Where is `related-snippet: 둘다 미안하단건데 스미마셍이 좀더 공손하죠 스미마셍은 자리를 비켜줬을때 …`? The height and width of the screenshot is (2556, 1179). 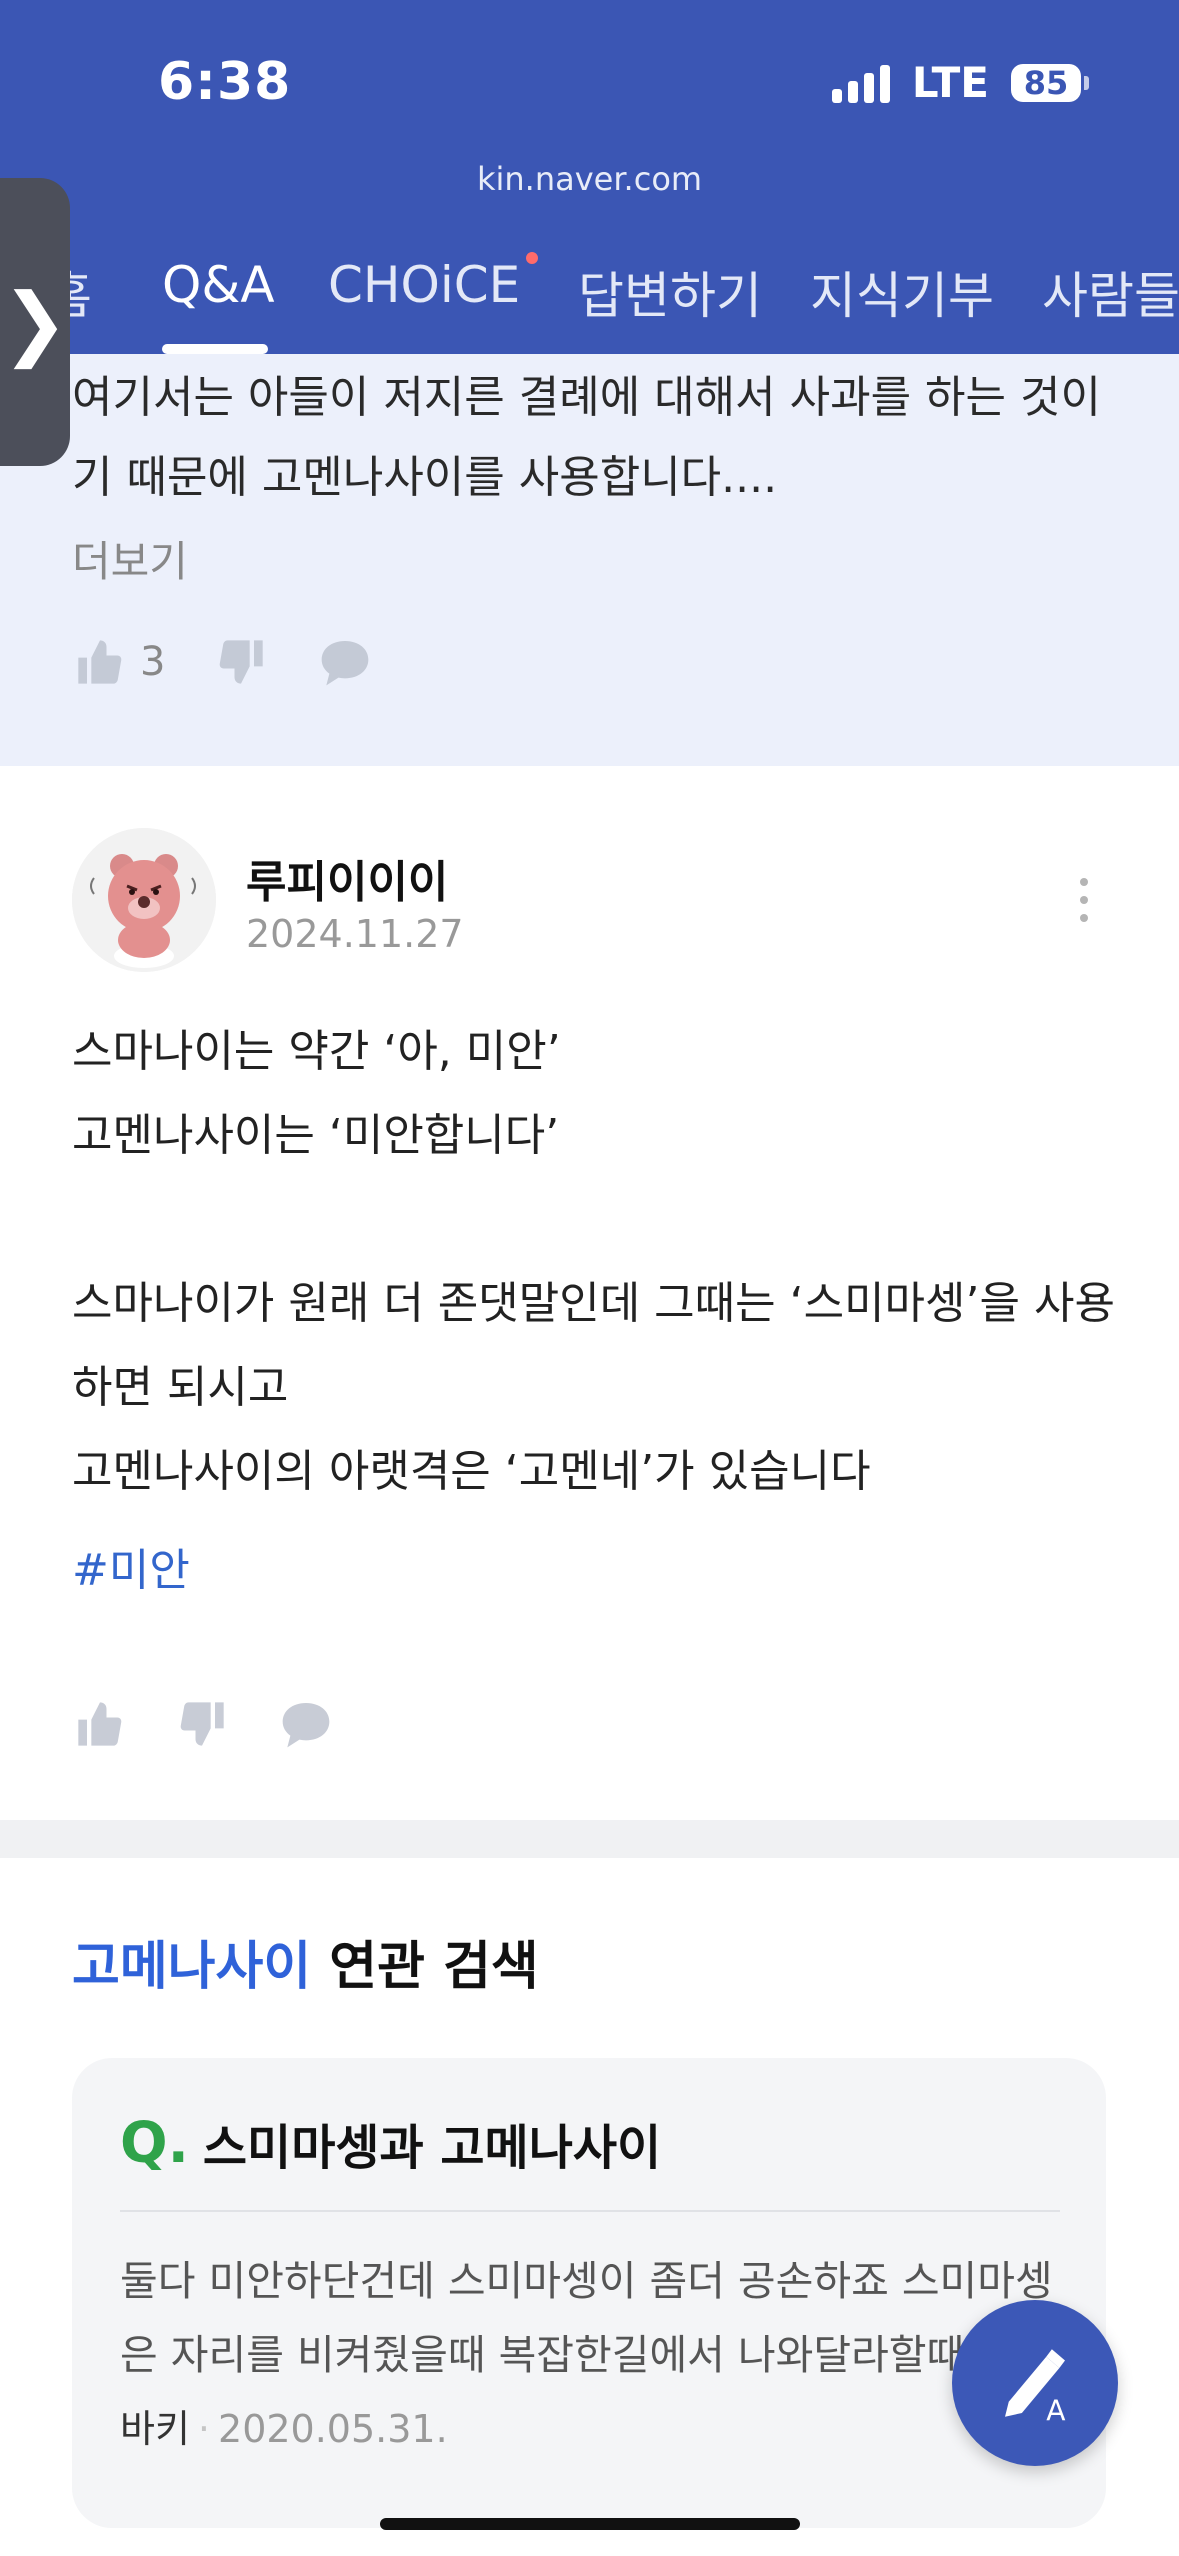 related-snippet: 둘다 미안하단건데 스미마셍이 좀더 공손하죠 스미마셍은 자리를 비켜줬을때 … is located at coordinates (586, 2318).